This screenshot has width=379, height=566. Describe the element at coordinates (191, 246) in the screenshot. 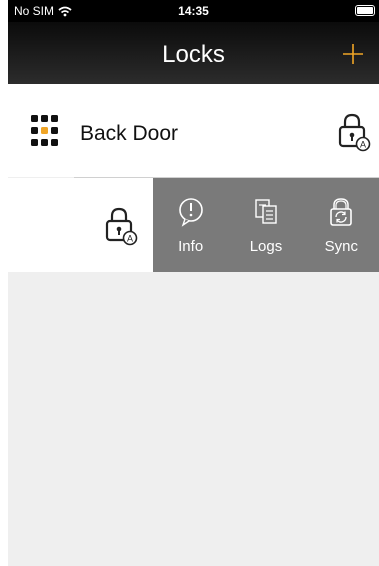

I see `info-label: Info` at that location.